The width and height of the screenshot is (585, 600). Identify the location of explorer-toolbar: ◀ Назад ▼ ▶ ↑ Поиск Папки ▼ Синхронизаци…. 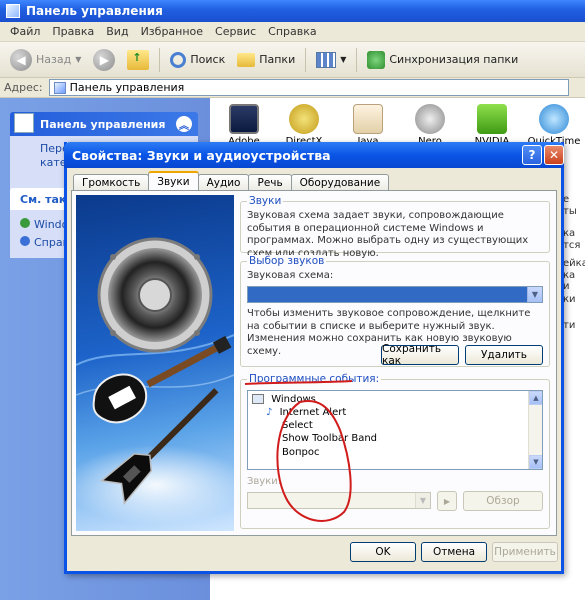
(292, 60).